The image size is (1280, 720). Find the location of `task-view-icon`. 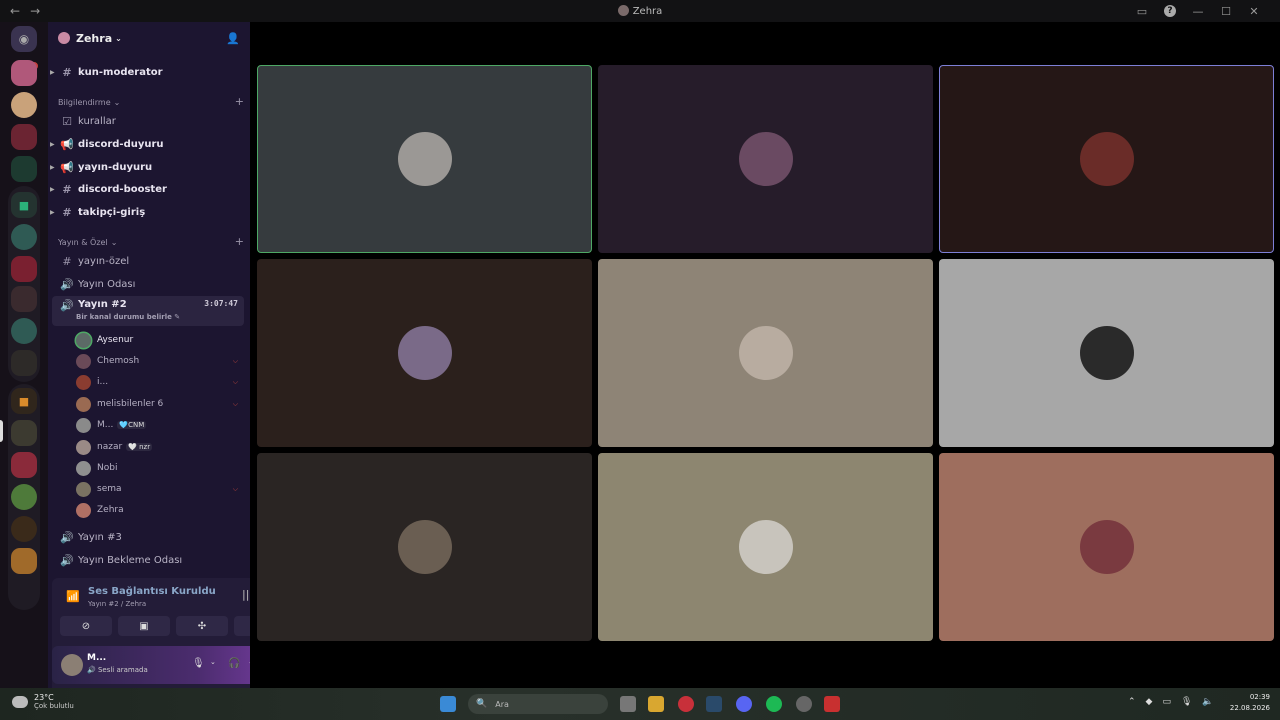

task-view-icon is located at coordinates (628, 704).